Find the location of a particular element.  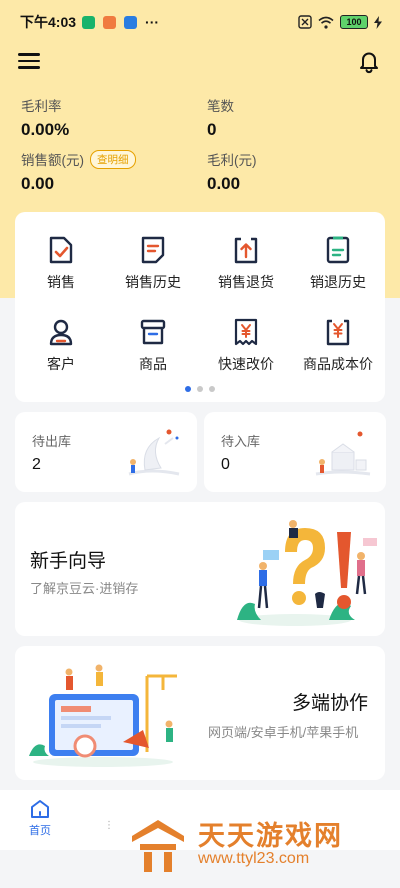

return-history-icon is located at coordinates (338, 250).